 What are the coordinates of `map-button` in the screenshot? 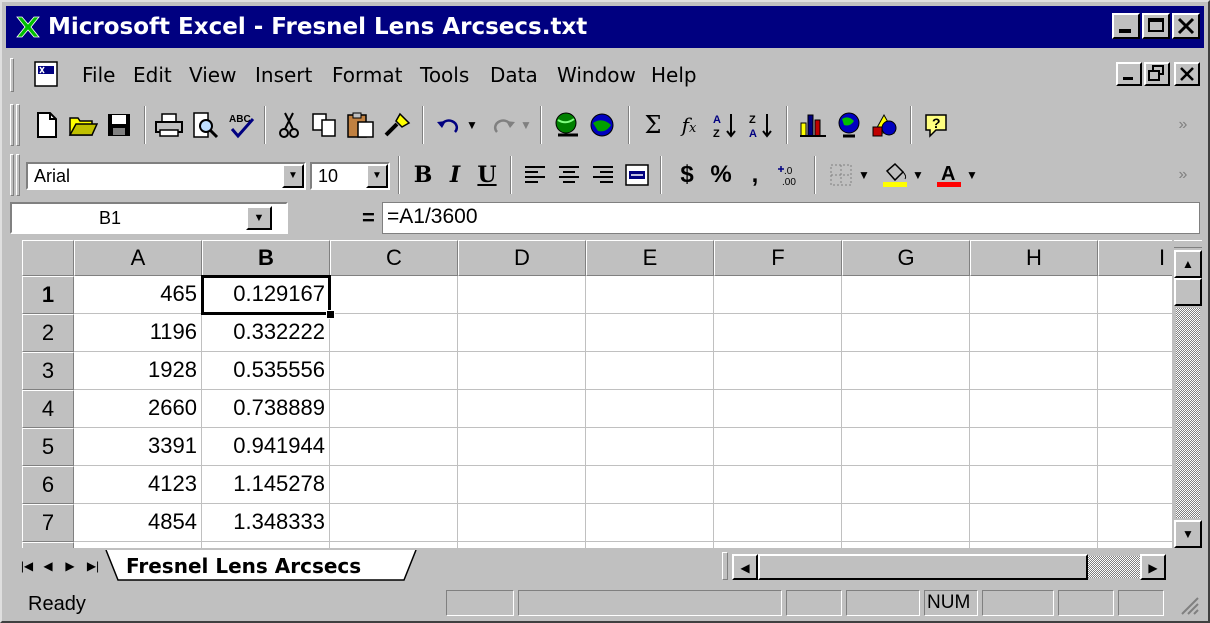 It's located at (849, 125).